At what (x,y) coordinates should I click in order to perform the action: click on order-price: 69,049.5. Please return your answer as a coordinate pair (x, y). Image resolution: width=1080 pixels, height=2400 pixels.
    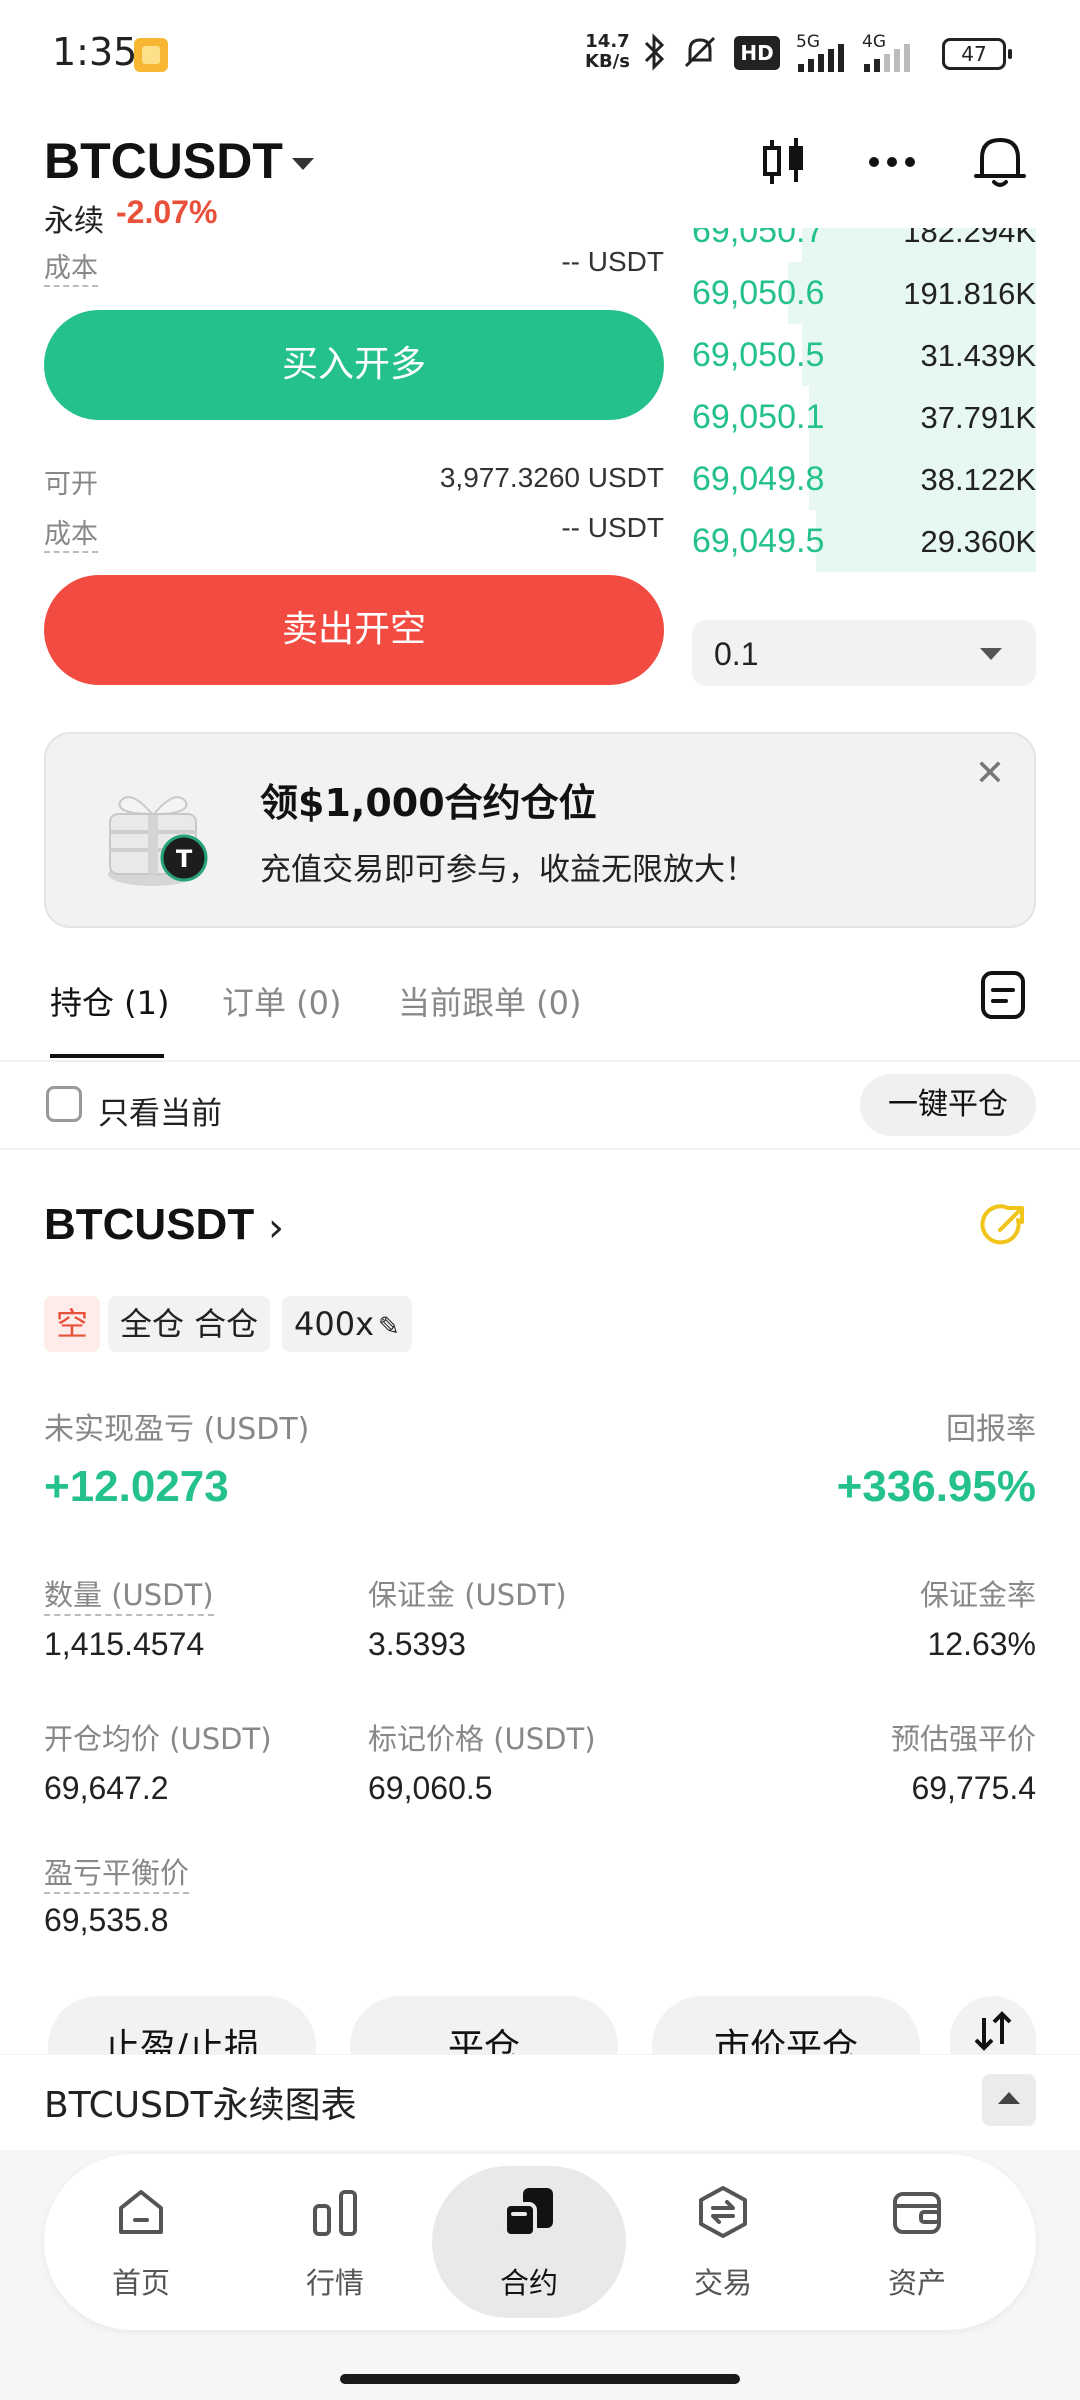
    Looking at the image, I should click on (758, 541).